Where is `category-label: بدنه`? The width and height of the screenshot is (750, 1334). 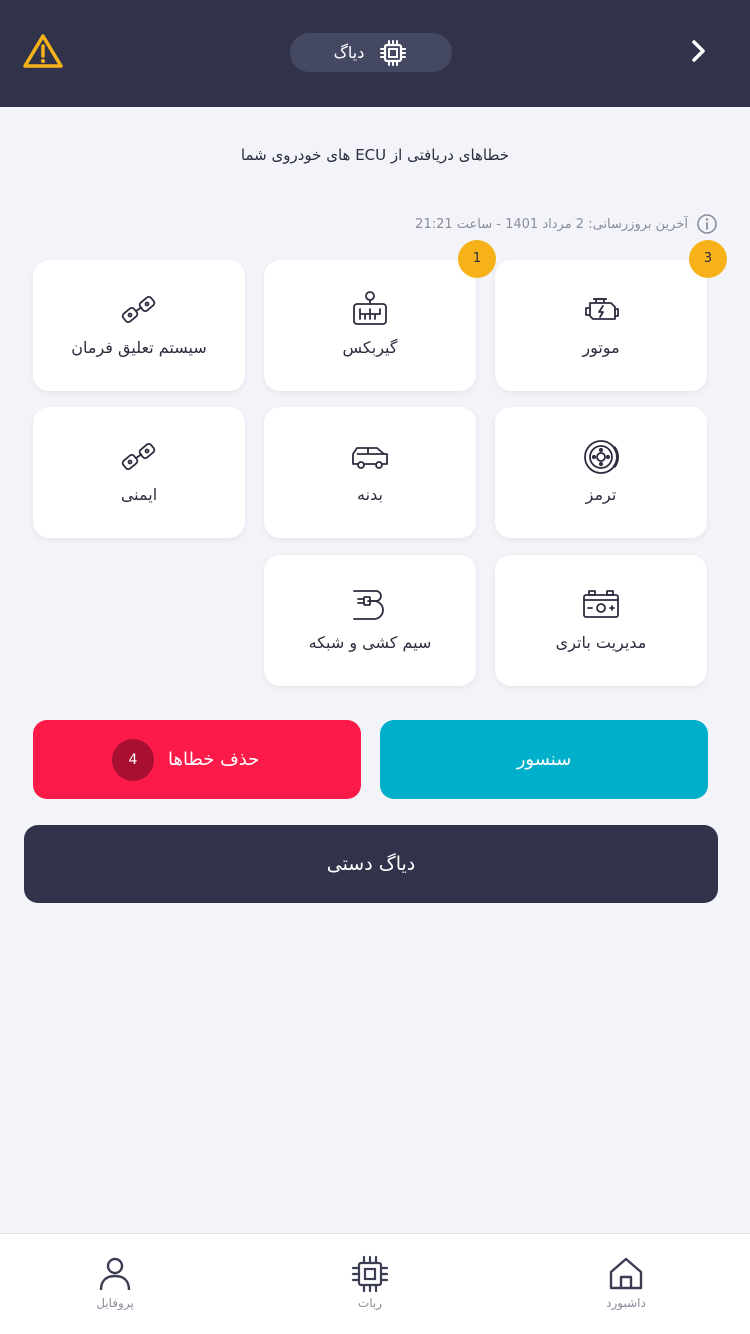 category-label: بدنه is located at coordinates (370, 494).